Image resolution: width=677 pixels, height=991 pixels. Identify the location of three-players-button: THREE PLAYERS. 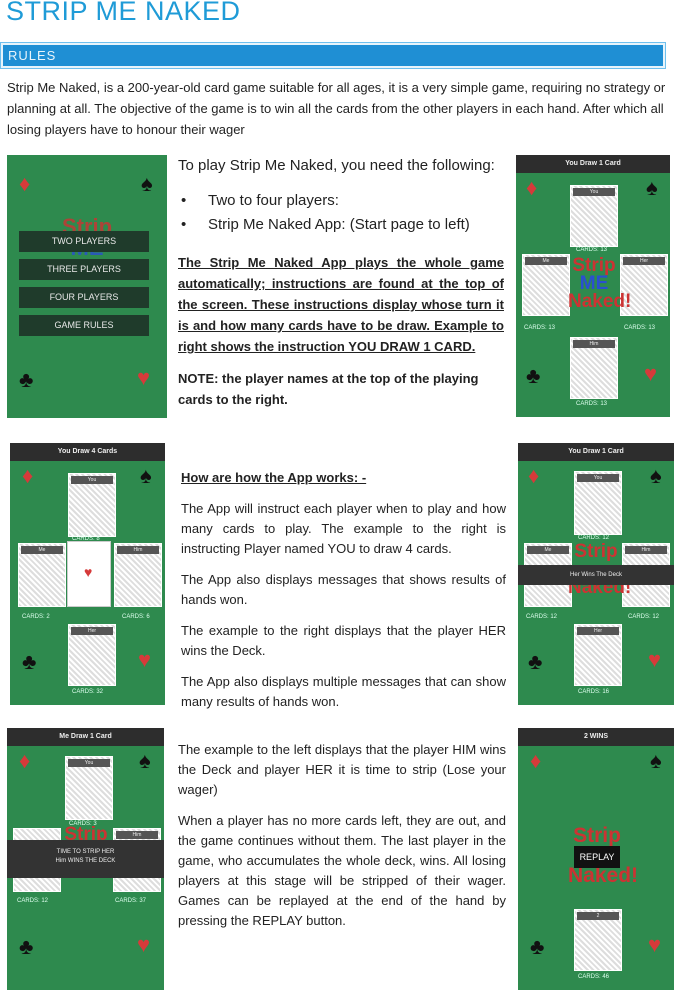
(84, 269).